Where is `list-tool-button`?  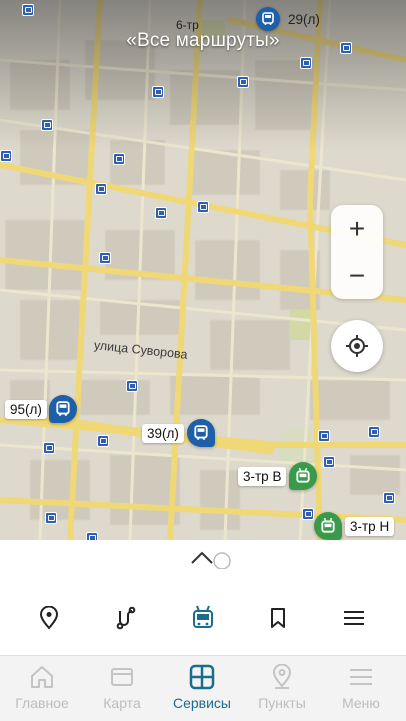 list-tool-button is located at coordinates (354, 618).